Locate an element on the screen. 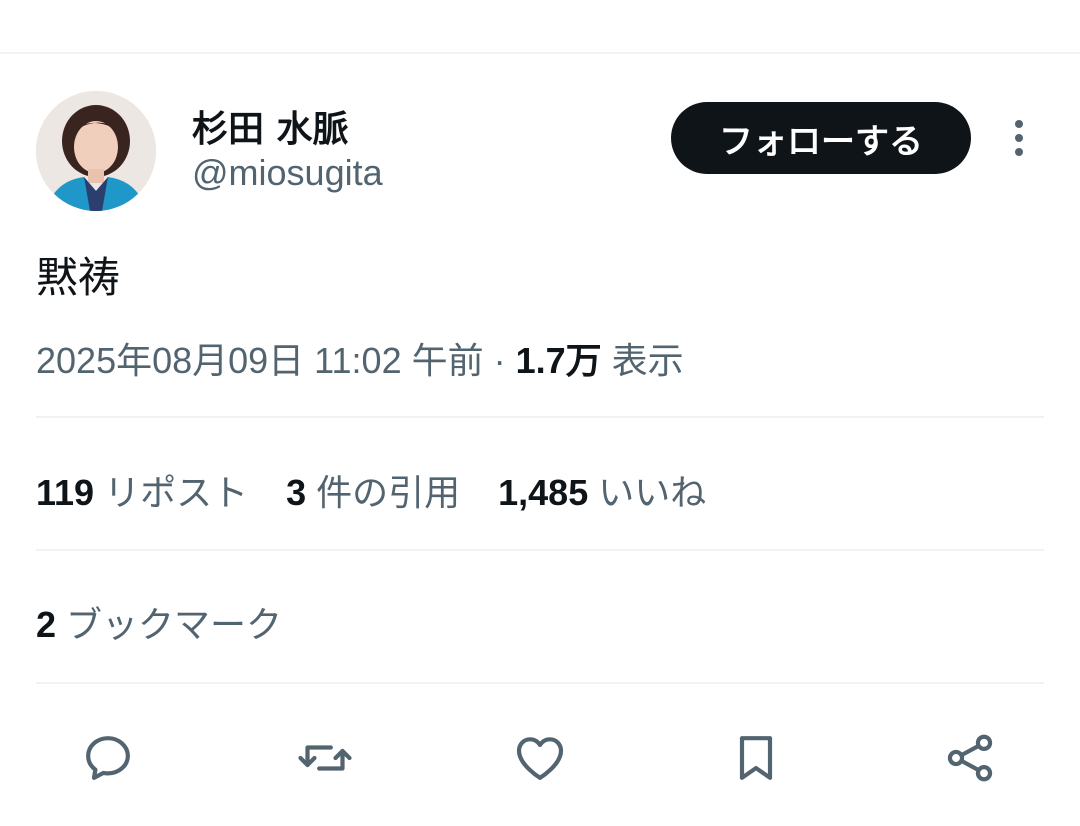  quote-stat: 3 件の引用 is located at coordinates (373, 490).